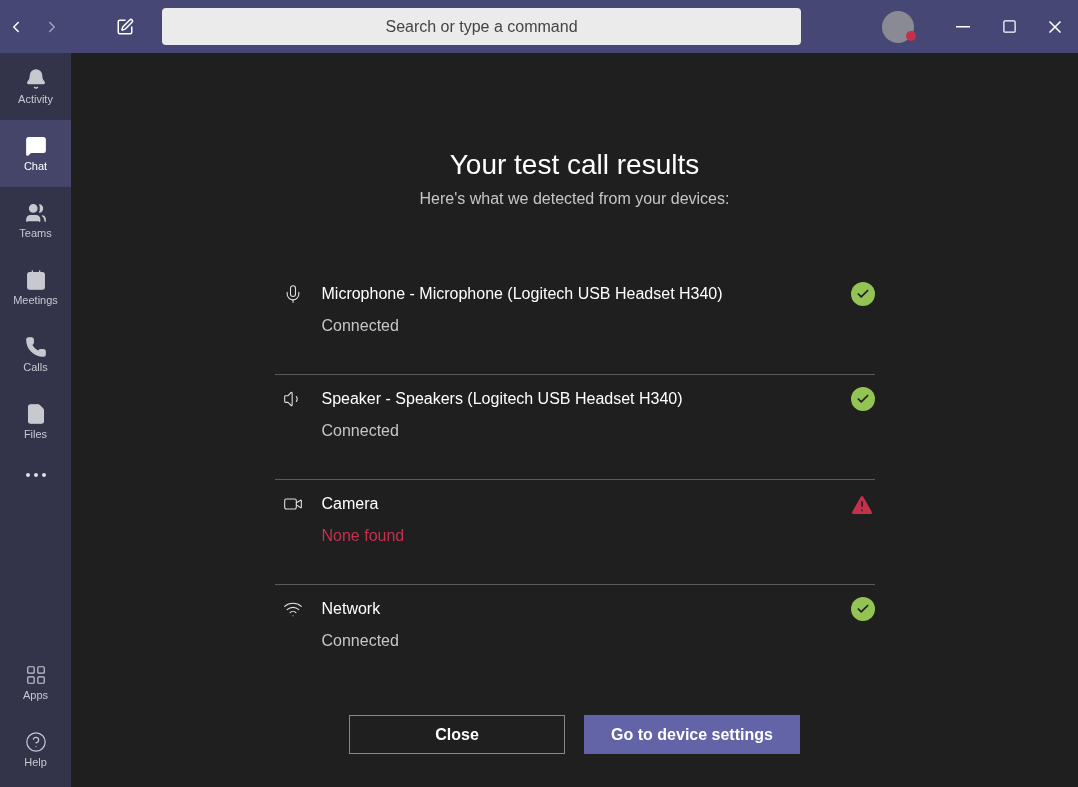  I want to click on sidebar-item: Calls, so click(35, 354).